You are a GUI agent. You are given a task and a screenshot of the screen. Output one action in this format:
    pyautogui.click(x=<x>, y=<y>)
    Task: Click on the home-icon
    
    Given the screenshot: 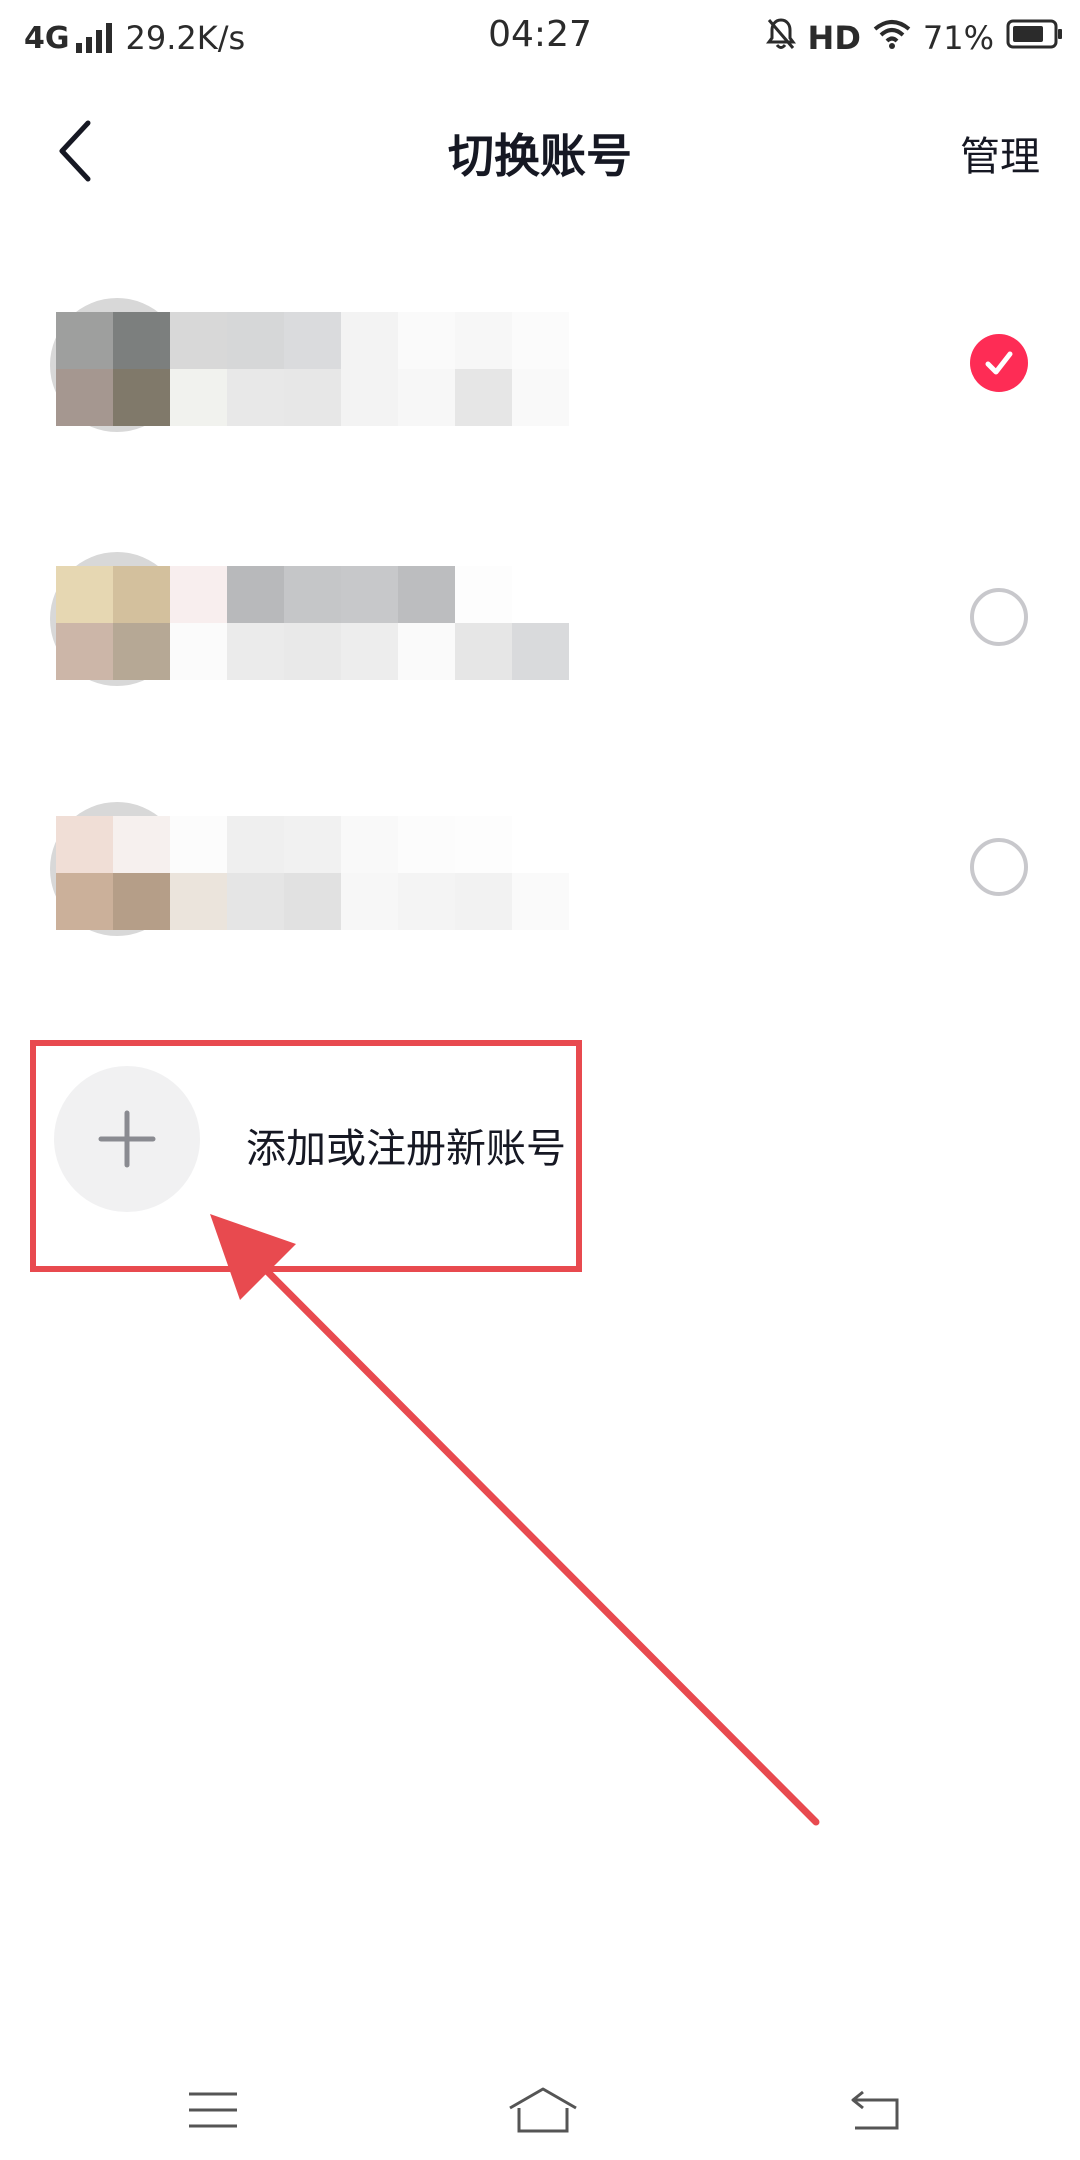 What is the action you would take?
    pyautogui.click(x=543, y=2110)
    